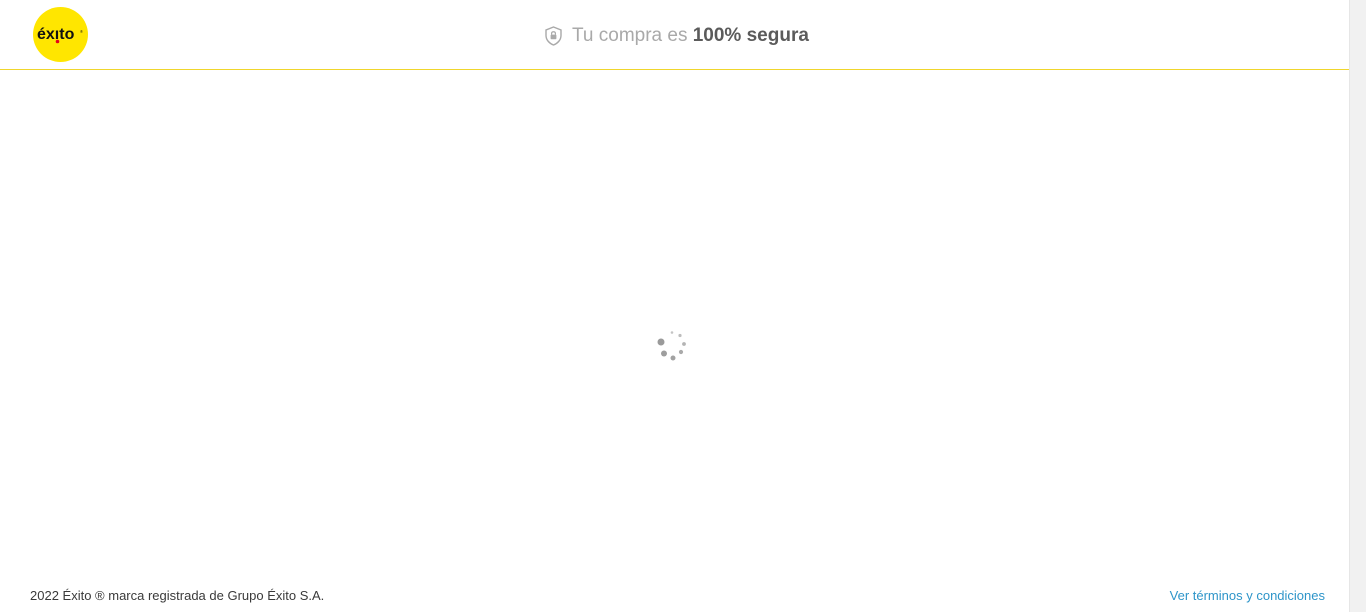  What do you see at coordinates (630, 35) in the screenshot?
I see `secure-purchase-prefix: Tu compra es` at bounding box center [630, 35].